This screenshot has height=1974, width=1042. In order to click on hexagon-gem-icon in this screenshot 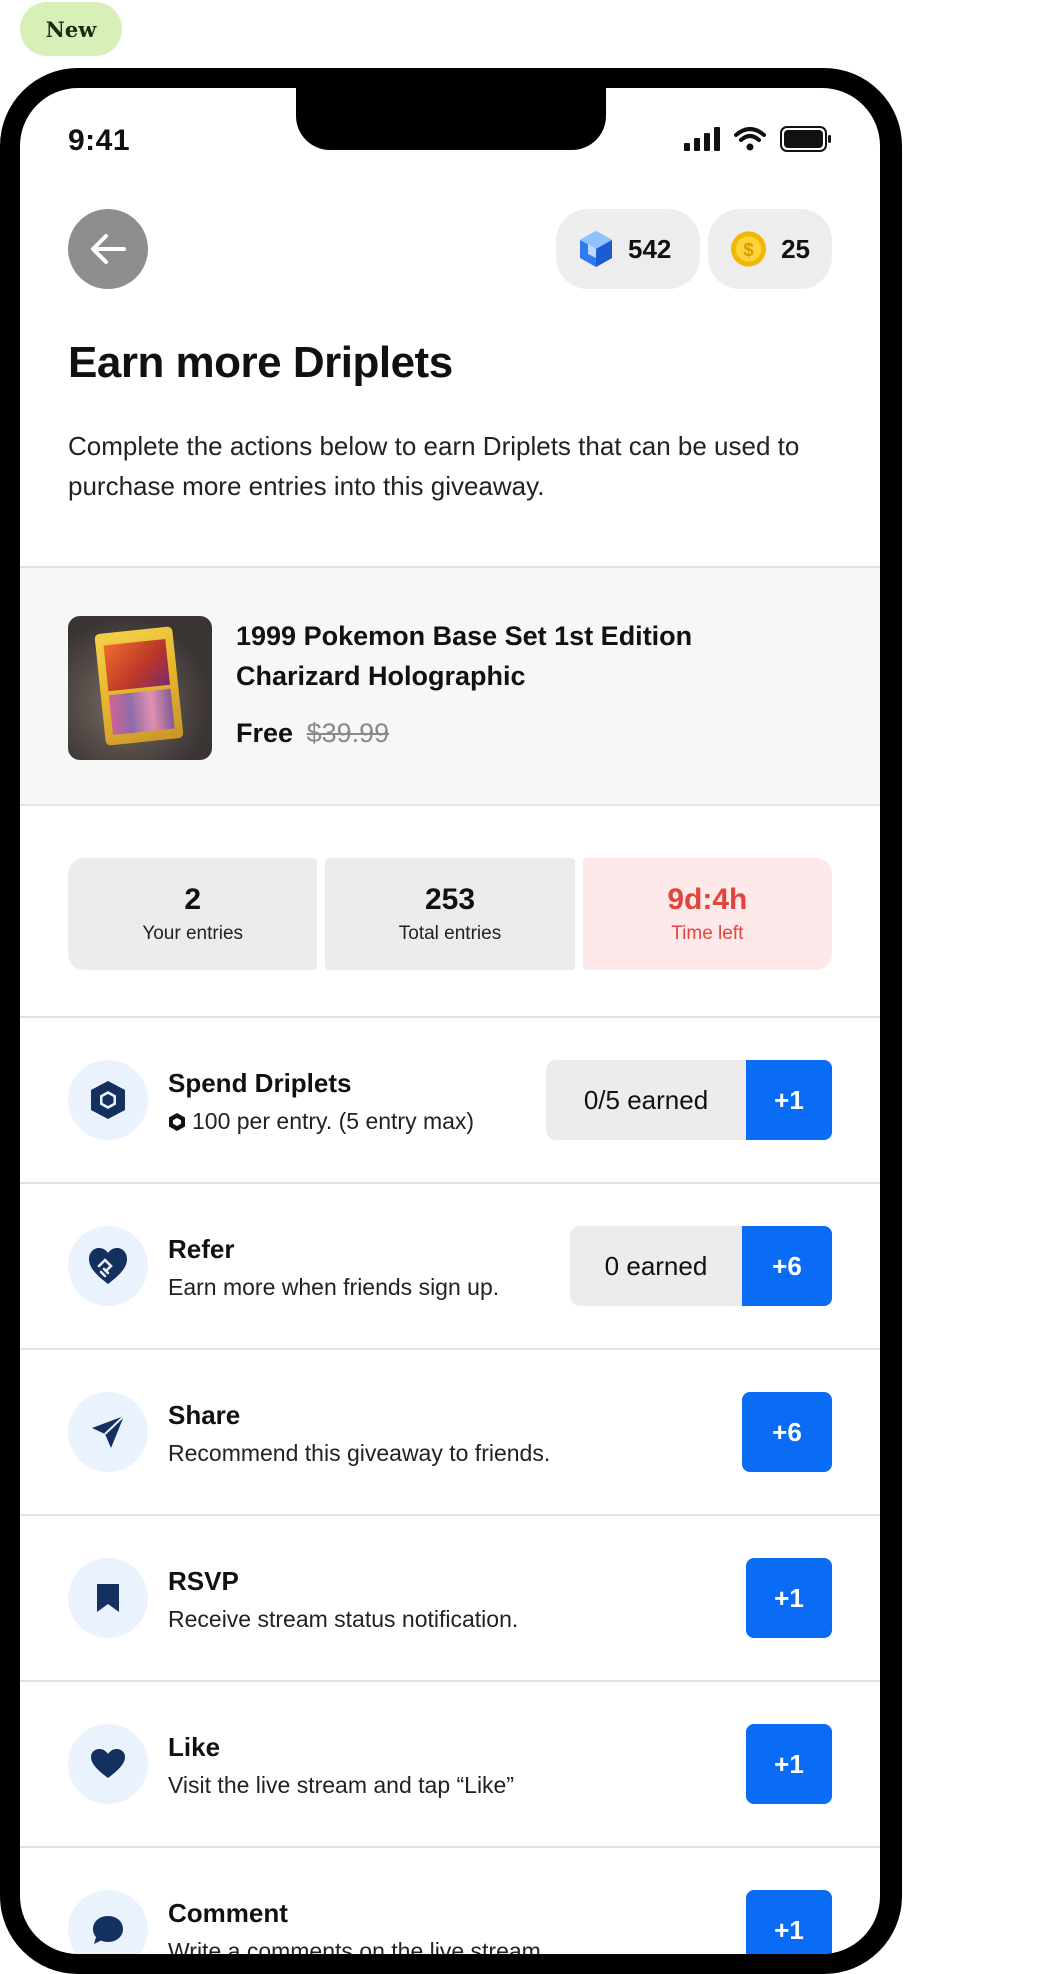, I will do `click(108, 1100)`.